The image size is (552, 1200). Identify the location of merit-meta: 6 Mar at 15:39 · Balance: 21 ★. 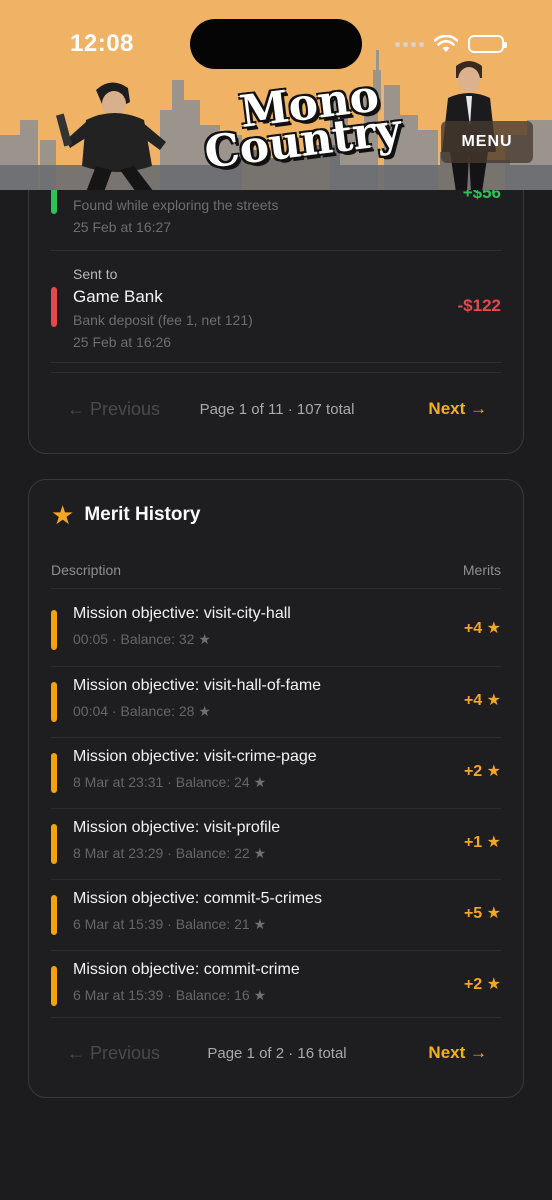
(170, 924).